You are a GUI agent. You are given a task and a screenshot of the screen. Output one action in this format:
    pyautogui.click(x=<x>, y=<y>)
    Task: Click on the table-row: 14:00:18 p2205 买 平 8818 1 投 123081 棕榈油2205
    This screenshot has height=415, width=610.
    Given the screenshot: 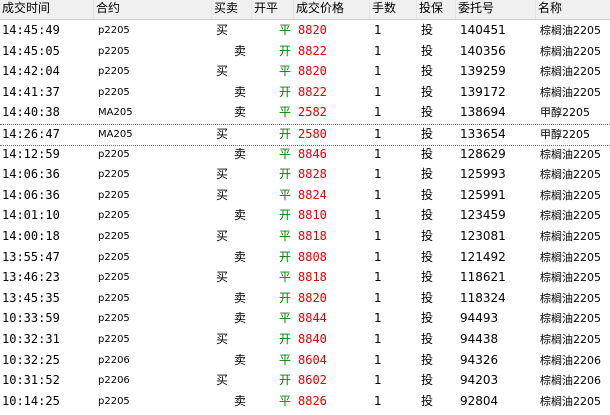 What is the action you would take?
    pyautogui.click(x=305, y=238)
    